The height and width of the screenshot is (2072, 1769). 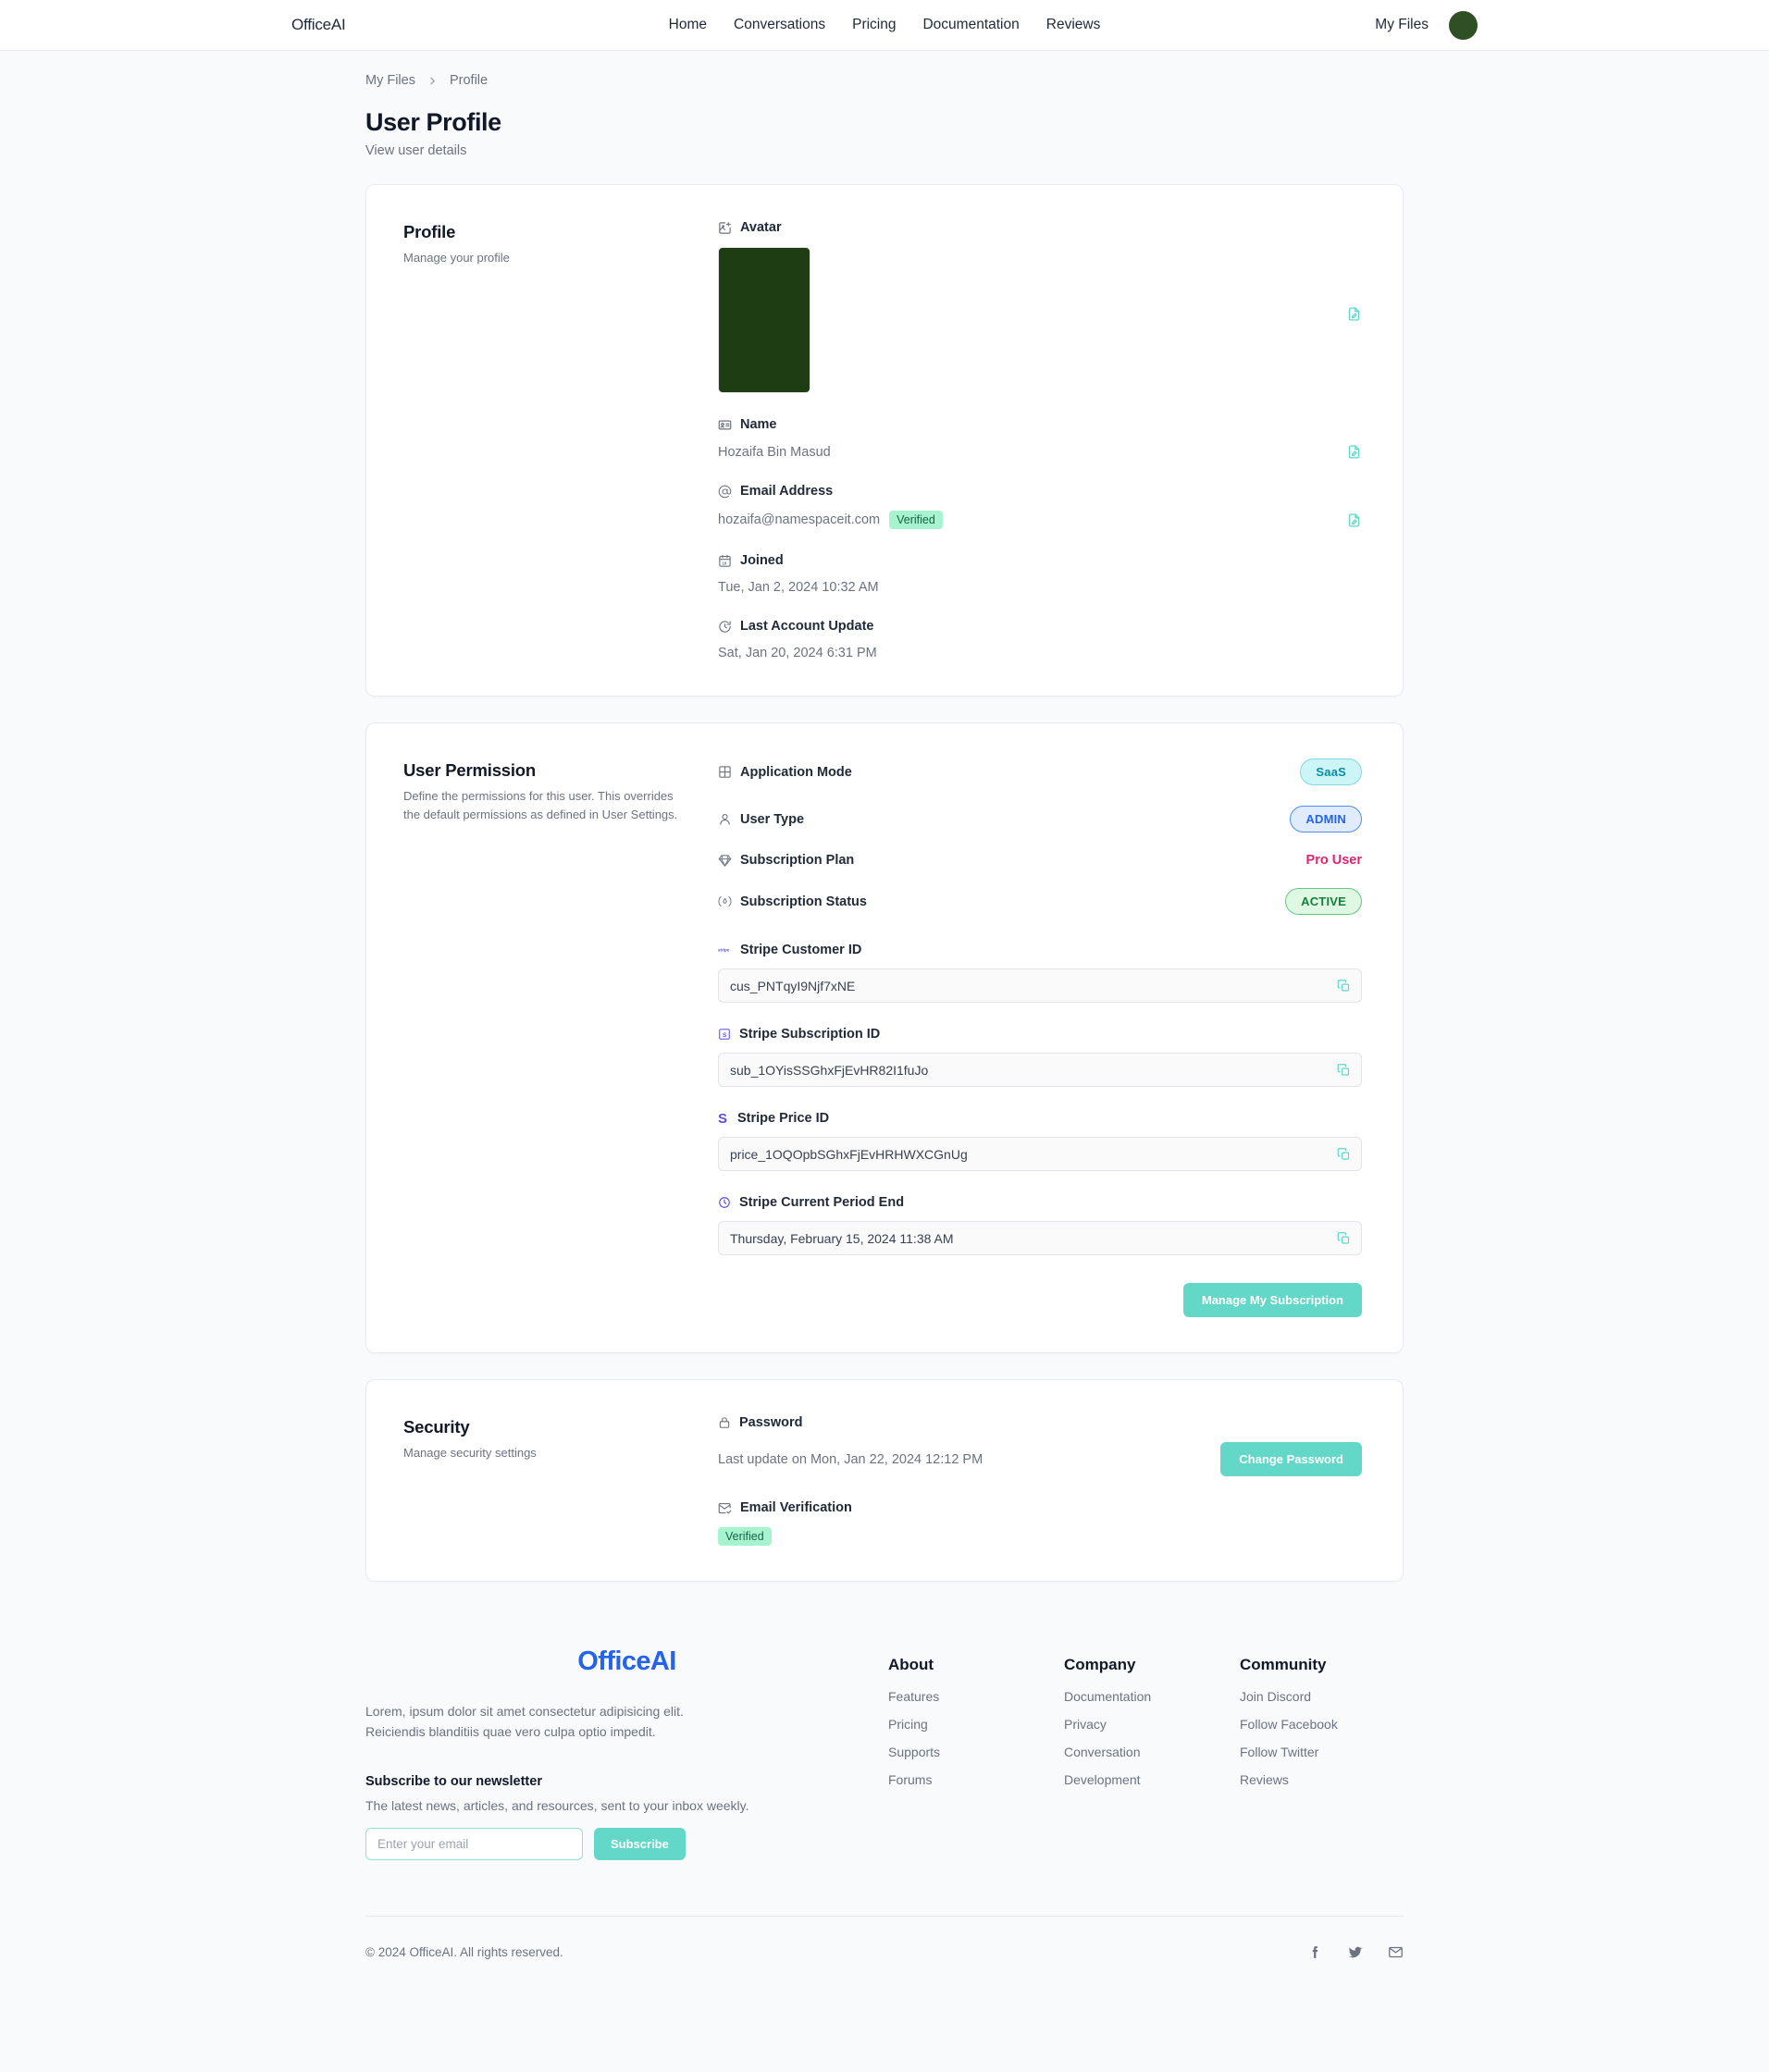 What do you see at coordinates (976, 1752) in the screenshot?
I see `footer-link-supports: Supports` at bounding box center [976, 1752].